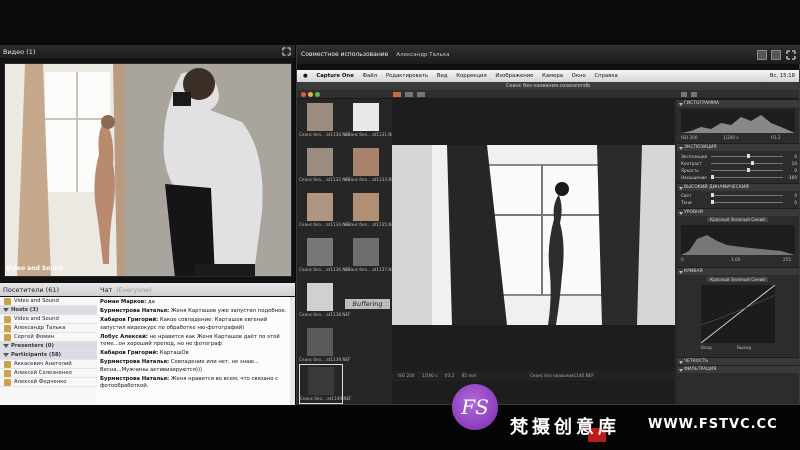 Image resolution: width=800 pixels, height=450 pixels. Describe the element at coordinates (325, 211) in the screenshot. I see `thumbnail: Сеанс без... at1134.NEF` at that location.